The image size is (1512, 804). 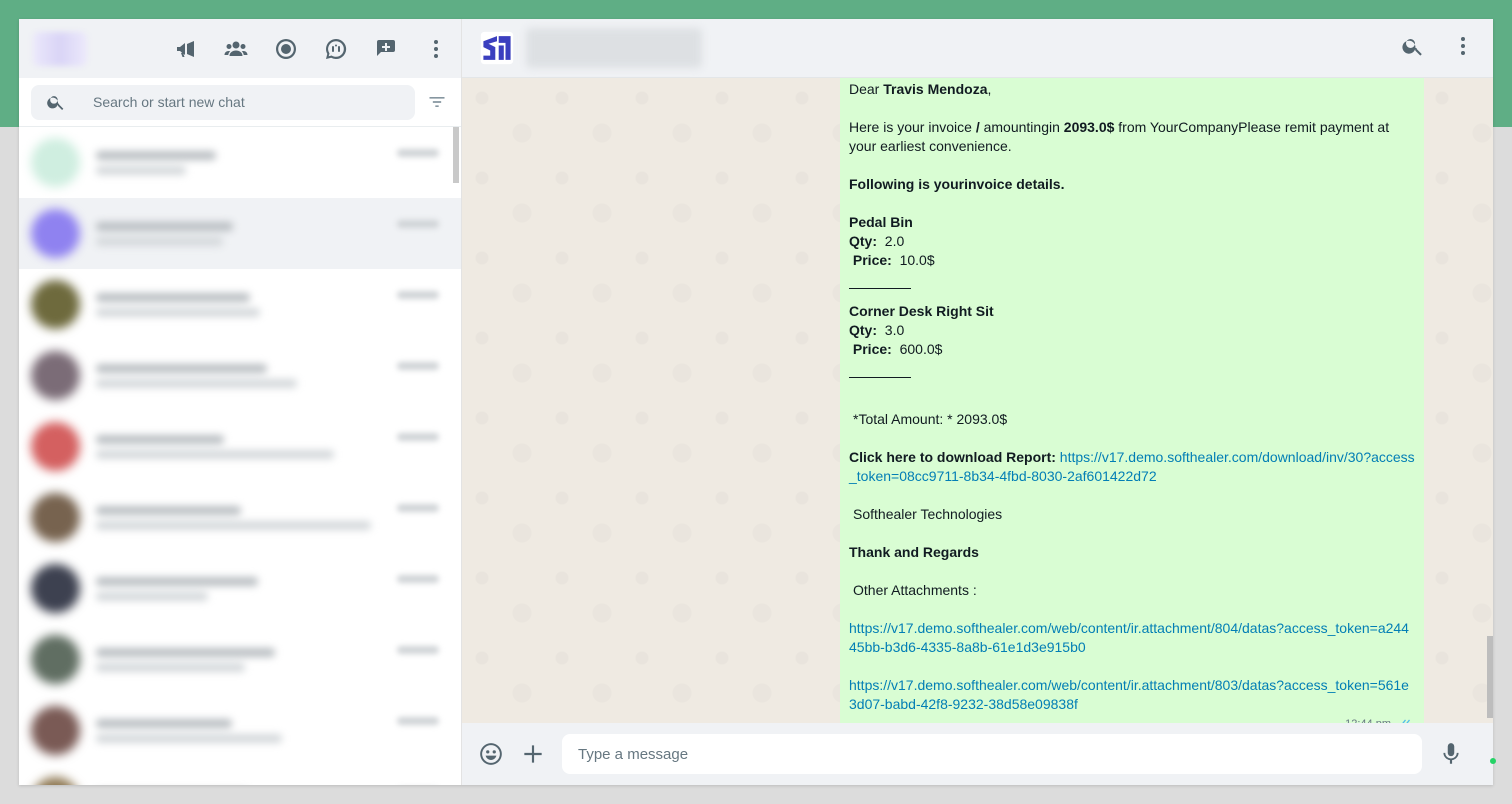 I want to click on item-qty: 2.0, so click(x=891, y=241).